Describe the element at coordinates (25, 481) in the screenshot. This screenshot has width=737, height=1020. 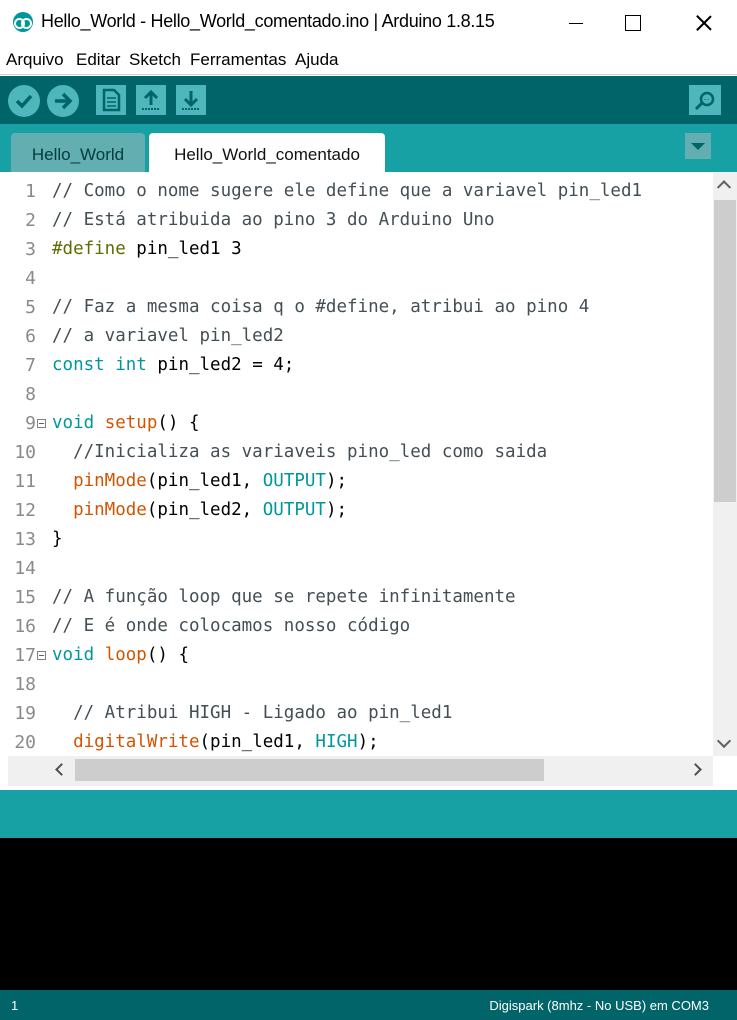
I see `line-number: 11` at that location.